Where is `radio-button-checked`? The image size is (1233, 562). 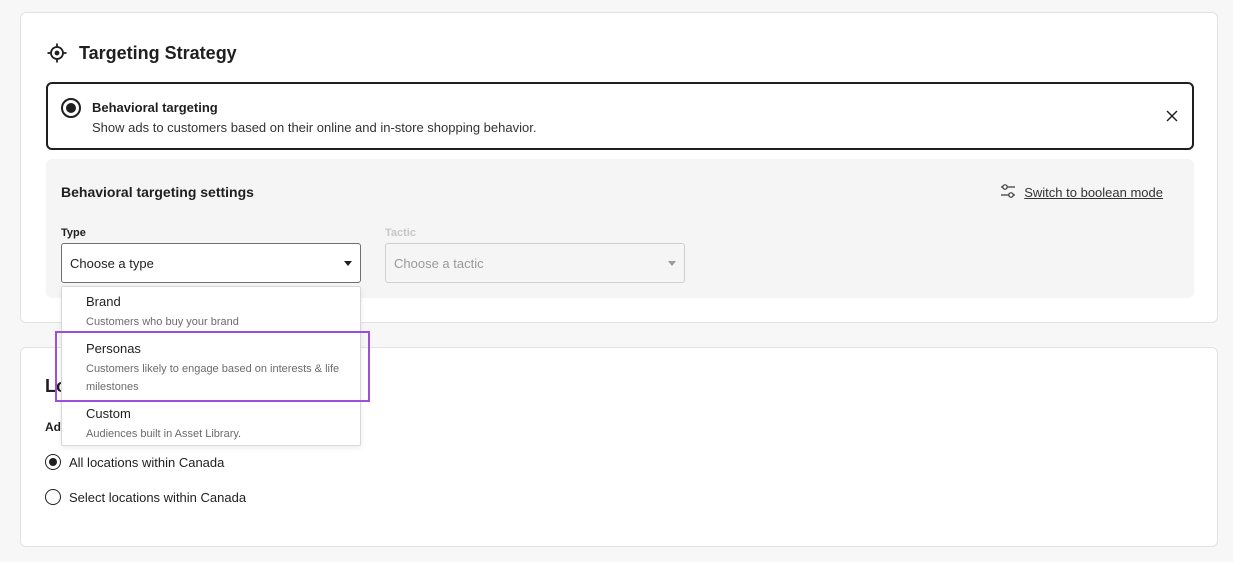
radio-button-checked is located at coordinates (53, 462).